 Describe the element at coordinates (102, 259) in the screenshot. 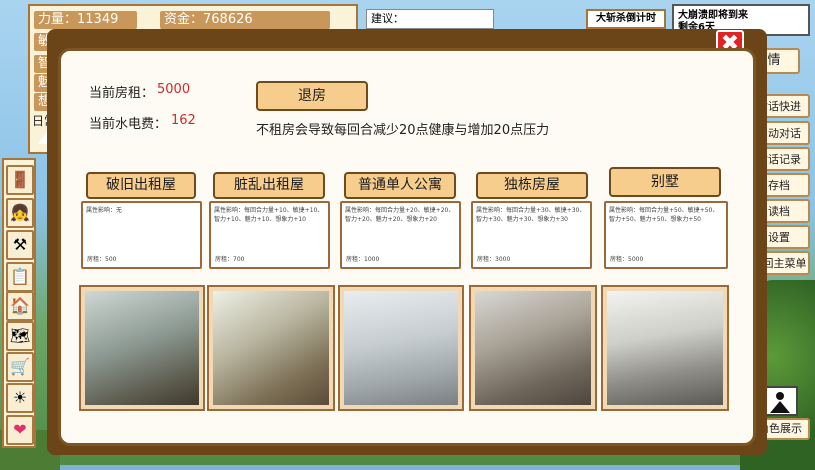

I see `option-rent: 房租：500` at that location.